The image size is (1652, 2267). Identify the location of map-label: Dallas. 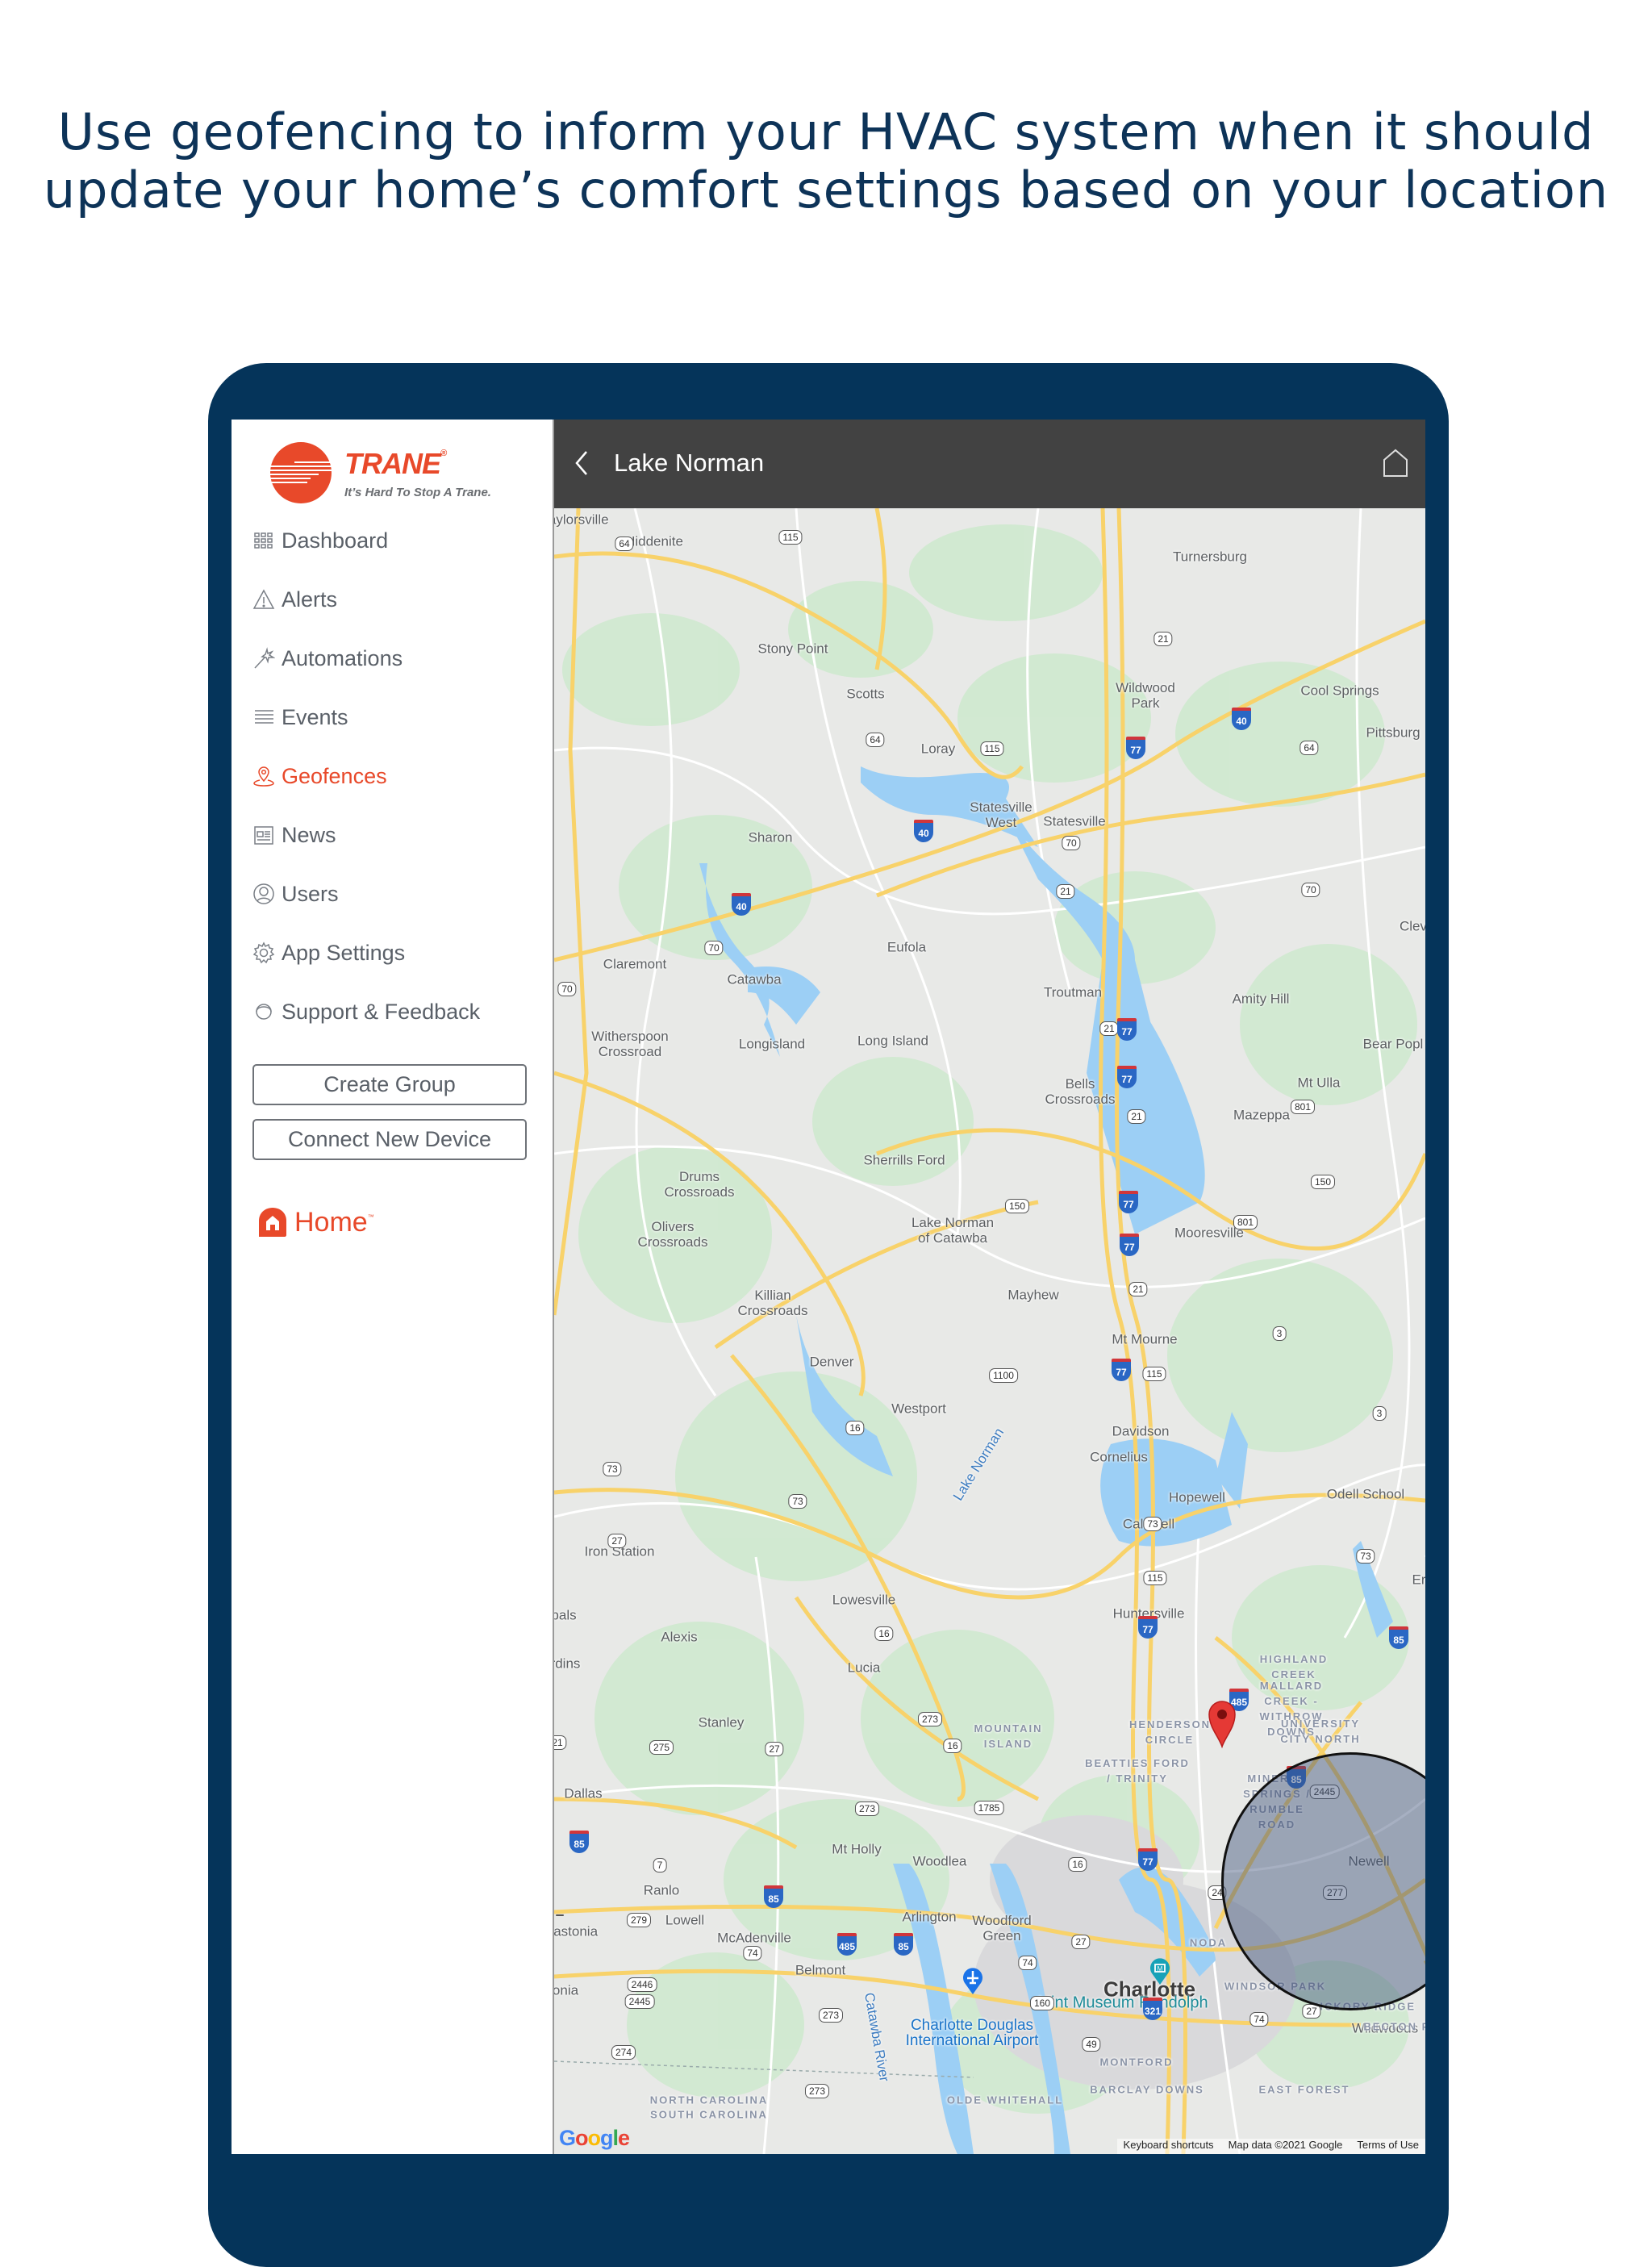
(583, 1793).